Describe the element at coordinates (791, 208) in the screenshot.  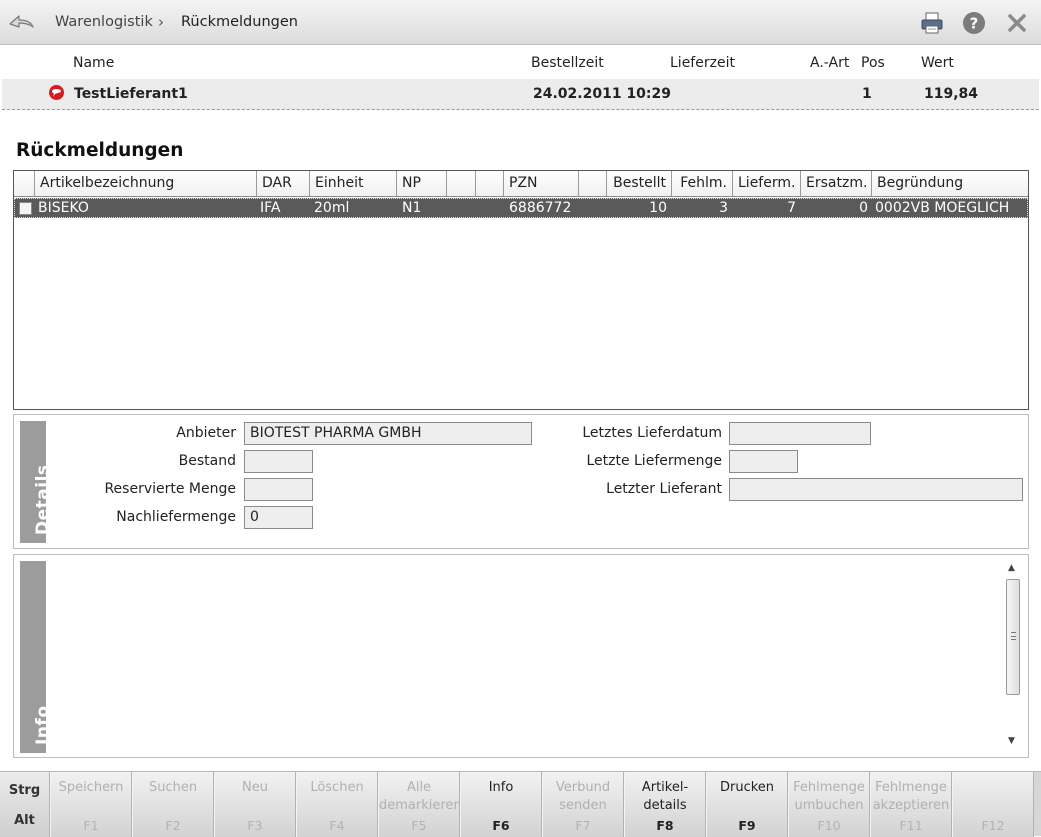
I see `cell-lieferm: 7` at that location.